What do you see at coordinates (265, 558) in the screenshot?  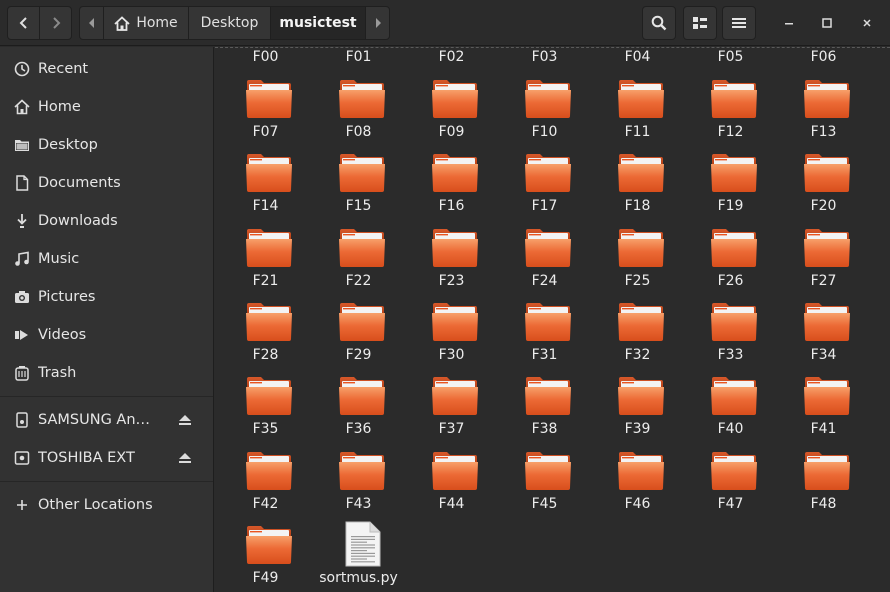 I see `folder-item: F49` at bounding box center [265, 558].